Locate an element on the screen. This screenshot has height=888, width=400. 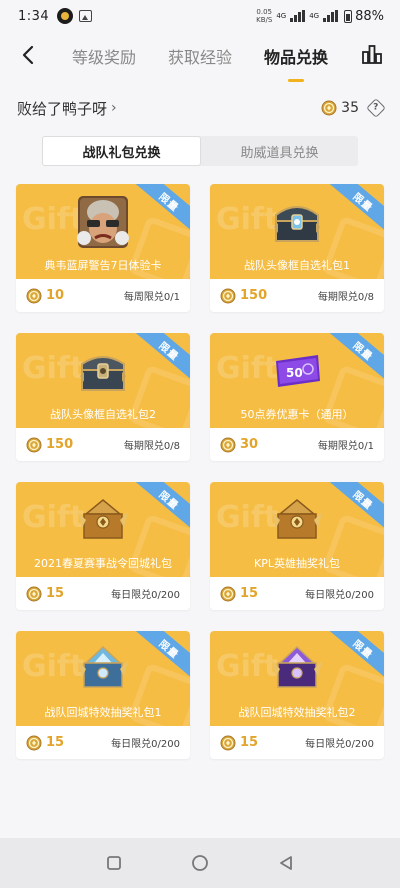
item-title: 战队回城特效抽奖礼包1 is located at coordinates (103, 712).